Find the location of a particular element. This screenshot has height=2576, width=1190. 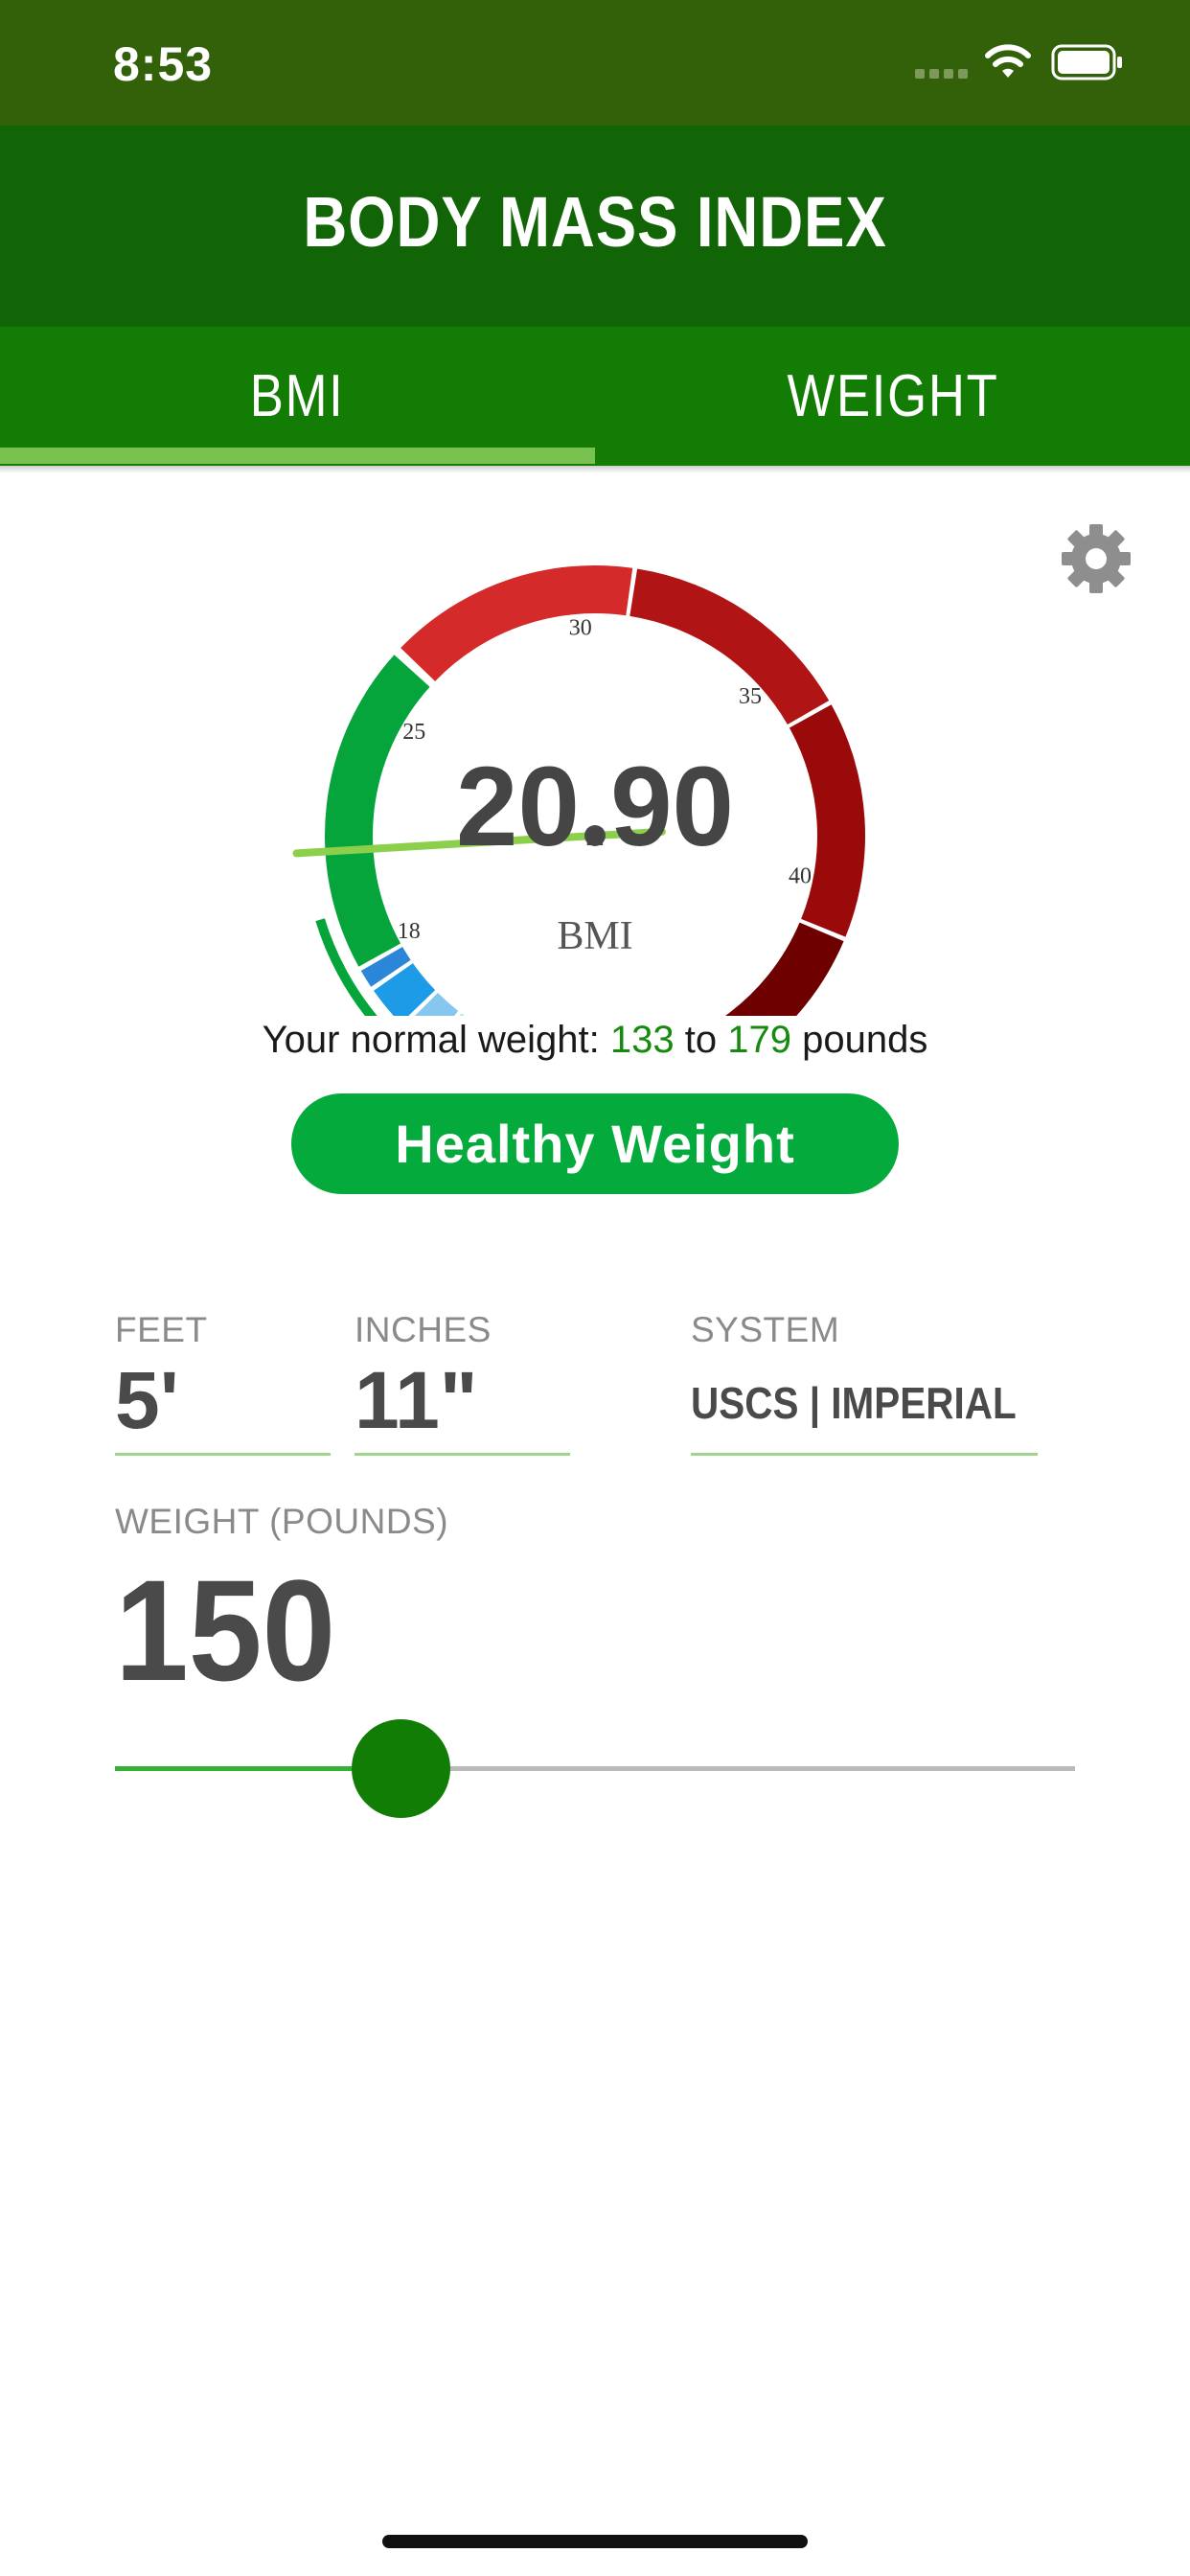

tab-selected-indicator is located at coordinates (297, 456).